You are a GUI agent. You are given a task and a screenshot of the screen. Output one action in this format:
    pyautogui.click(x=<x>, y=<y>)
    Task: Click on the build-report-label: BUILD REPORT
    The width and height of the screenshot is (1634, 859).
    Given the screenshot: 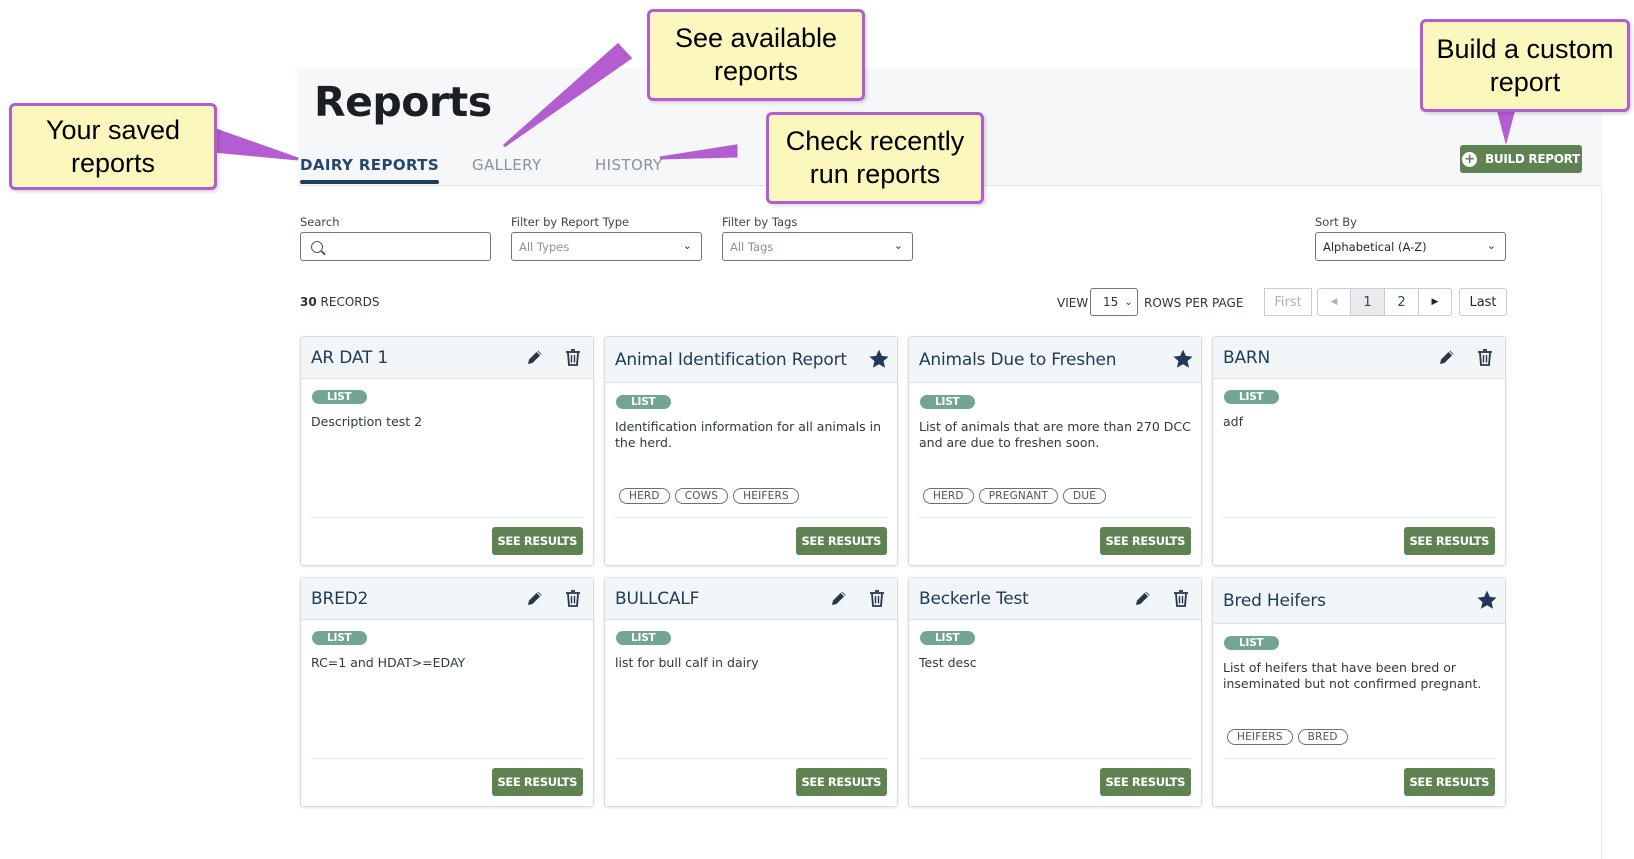 What is the action you would take?
    pyautogui.click(x=1532, y=159)
    